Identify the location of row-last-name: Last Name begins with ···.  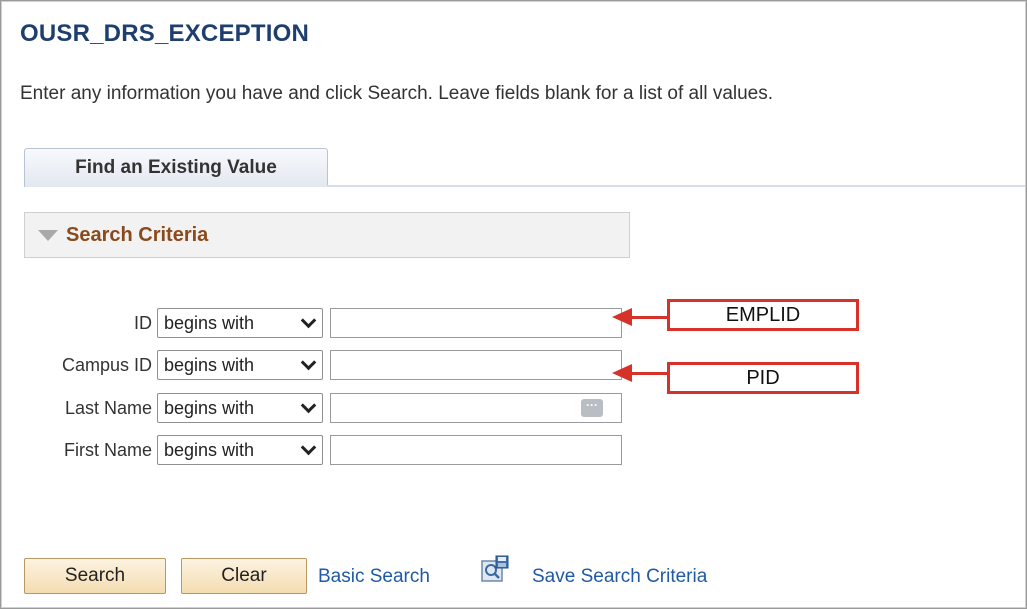
(320, 408).